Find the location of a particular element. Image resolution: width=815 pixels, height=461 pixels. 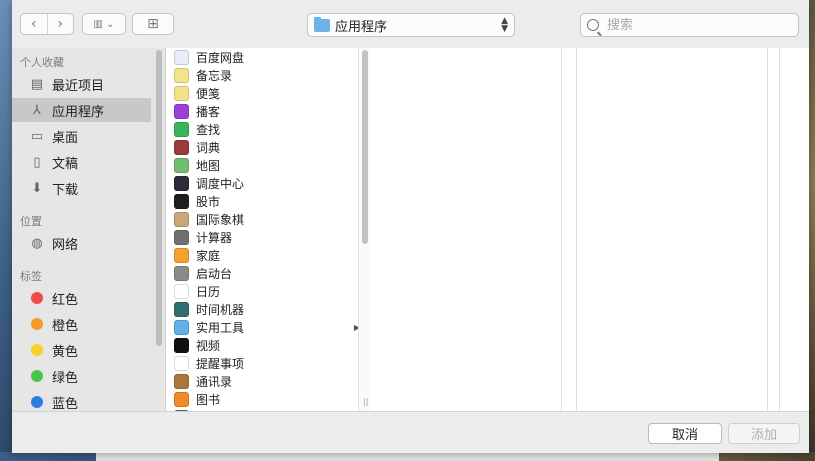

file-name: 调度中心 is located at coordinates (220, 183).